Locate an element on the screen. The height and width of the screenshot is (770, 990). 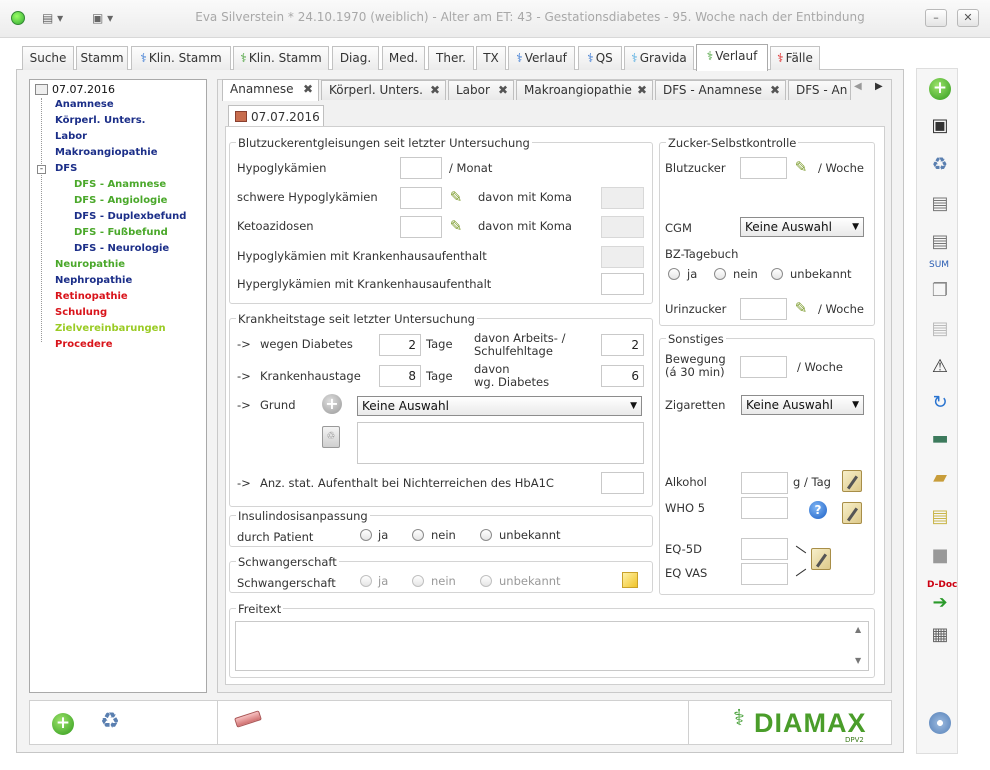
tree-root-date: 07.07.2016 is located at coordinates (83, 90).